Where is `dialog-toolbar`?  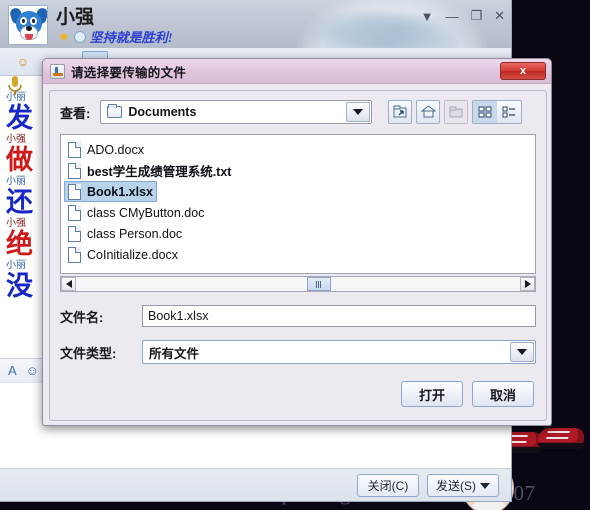 dialog-toolbar is located at coordinates (455, 112).